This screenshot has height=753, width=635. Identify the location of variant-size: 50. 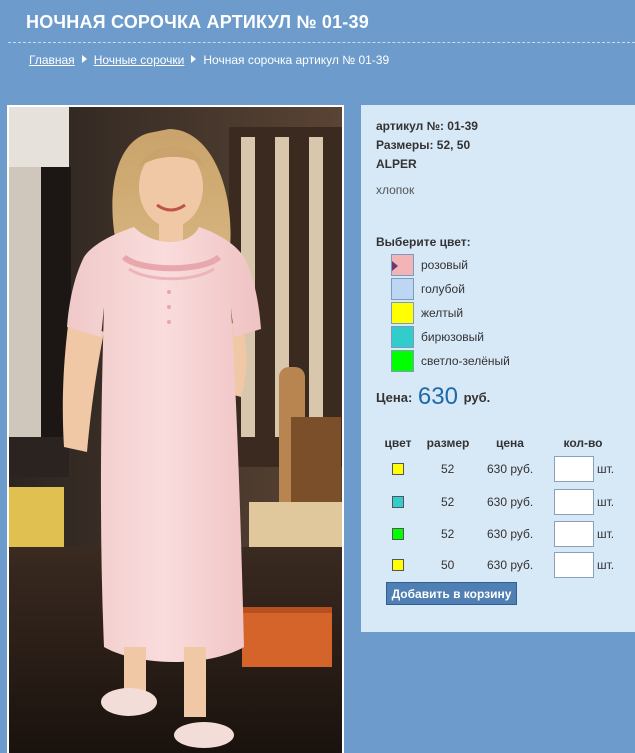
(448, 565).